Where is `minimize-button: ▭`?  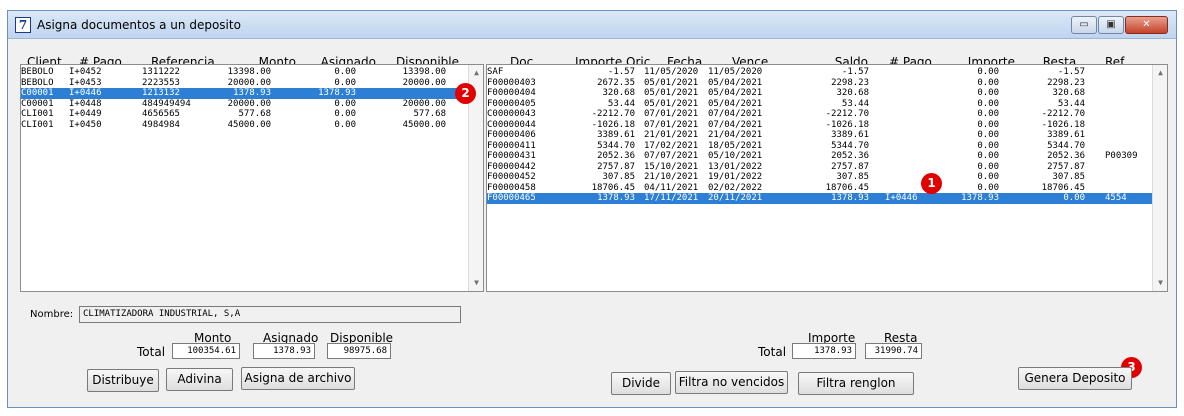
minimize-button: ▭ is located at coordinates (1084, 25).